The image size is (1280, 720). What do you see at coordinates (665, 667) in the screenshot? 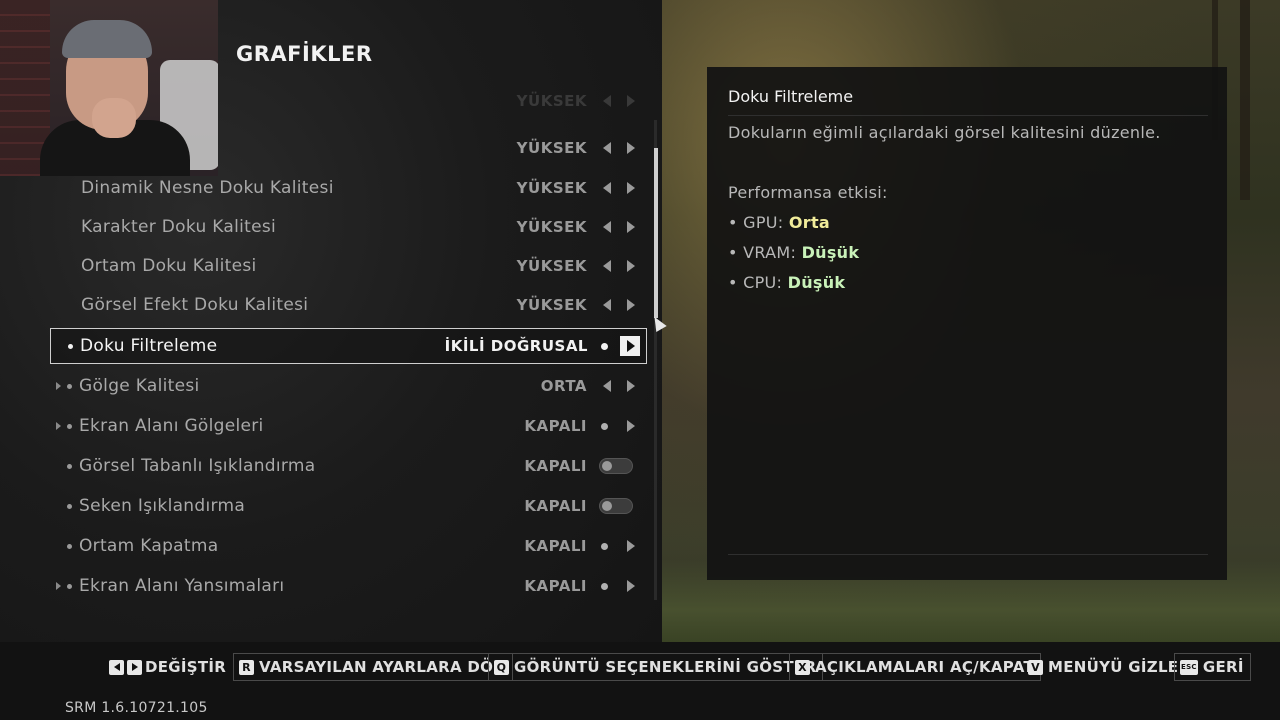
I see `show-display-options-label: GÖRÜNTÜ SEÇENEKLERİNİ GÖSTER` at bounding box center [665, 667].